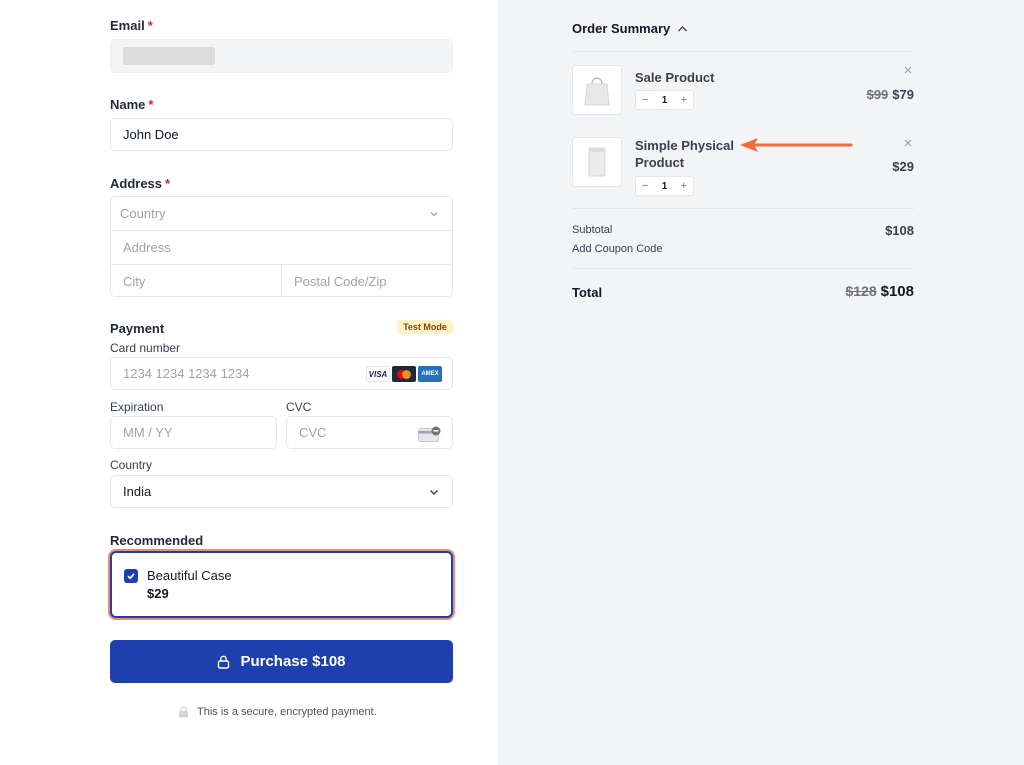 This screenshot has width=1024, height=765. What do you see at coordinates (313, 432) in the screenshot?
I see `cvc-placeholder: CVC` at bounding box center [313, 432].